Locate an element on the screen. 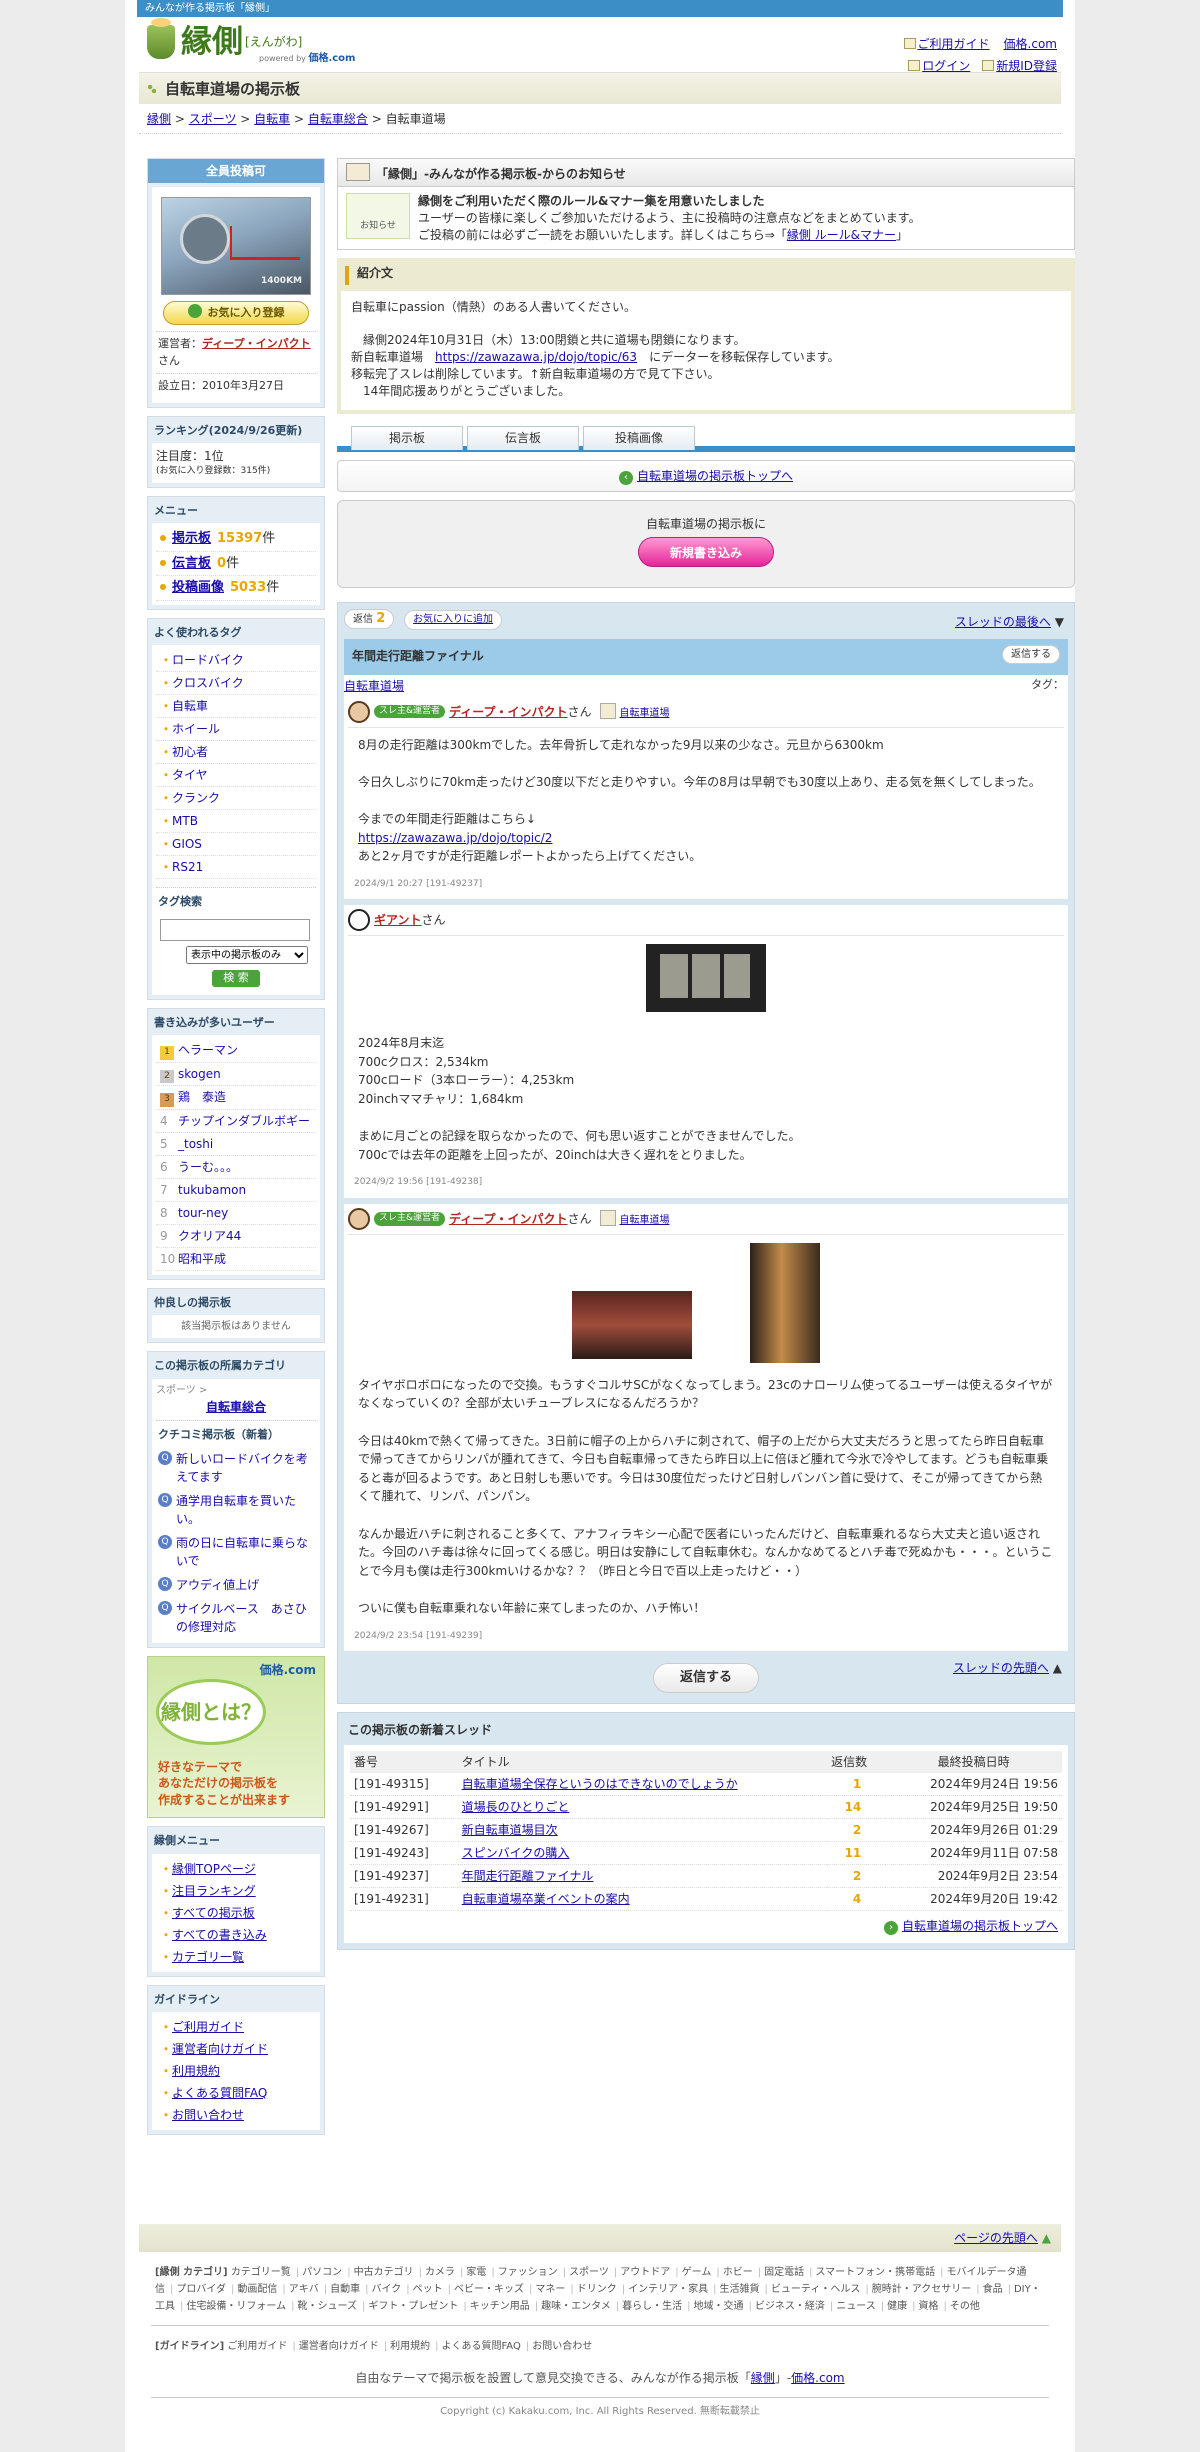 The width and height of the screenshot is (1200, 2452). footer-category-link: 腕時計・アクセサリー is located at coordinates (922, 2289).